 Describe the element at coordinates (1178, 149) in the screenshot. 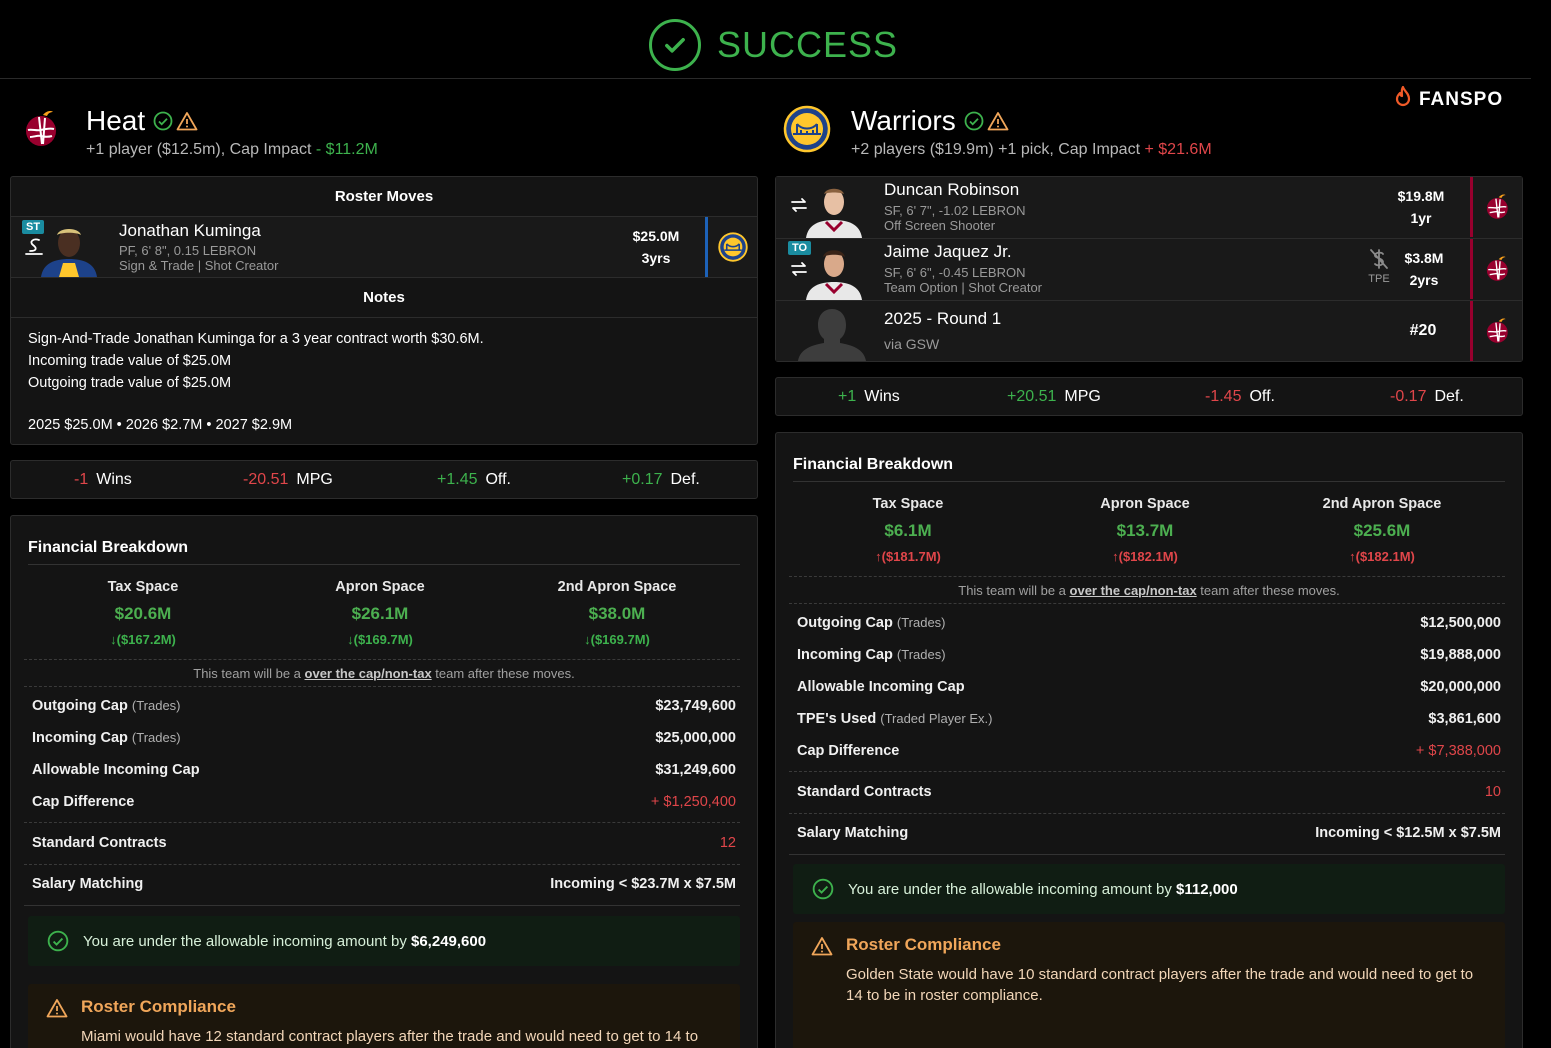

I see `cap-impact-value: + $21.6M` at that location.